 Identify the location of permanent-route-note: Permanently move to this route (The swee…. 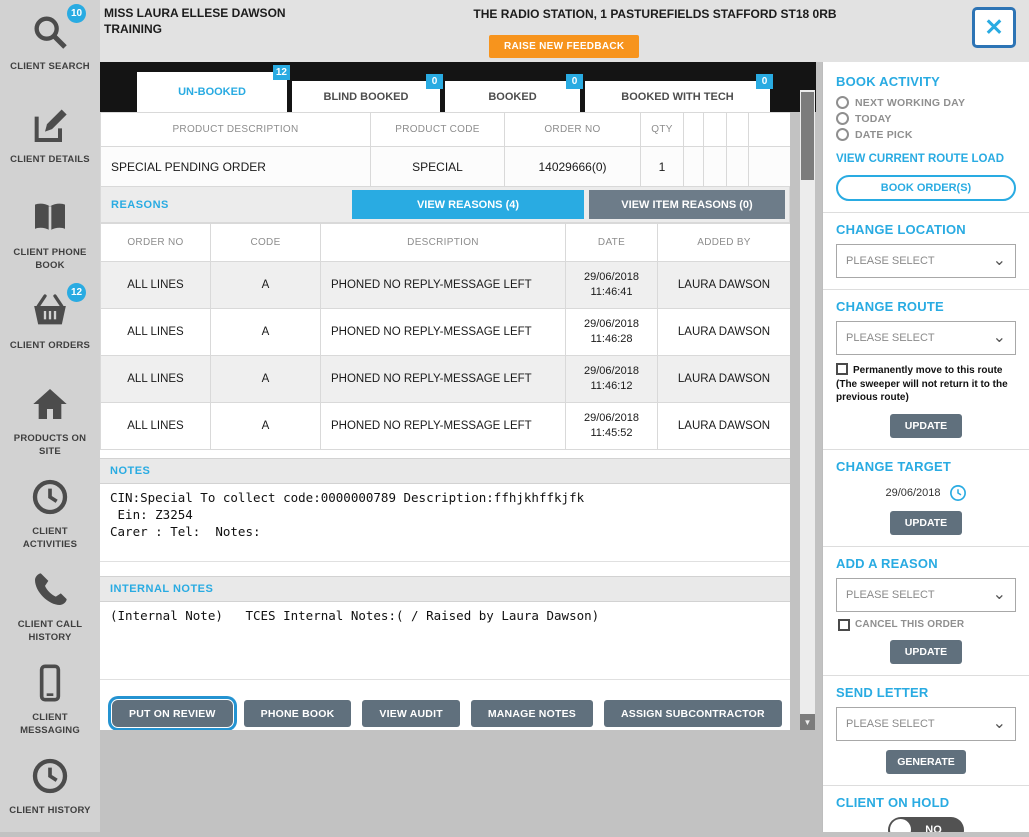
(922, 383).